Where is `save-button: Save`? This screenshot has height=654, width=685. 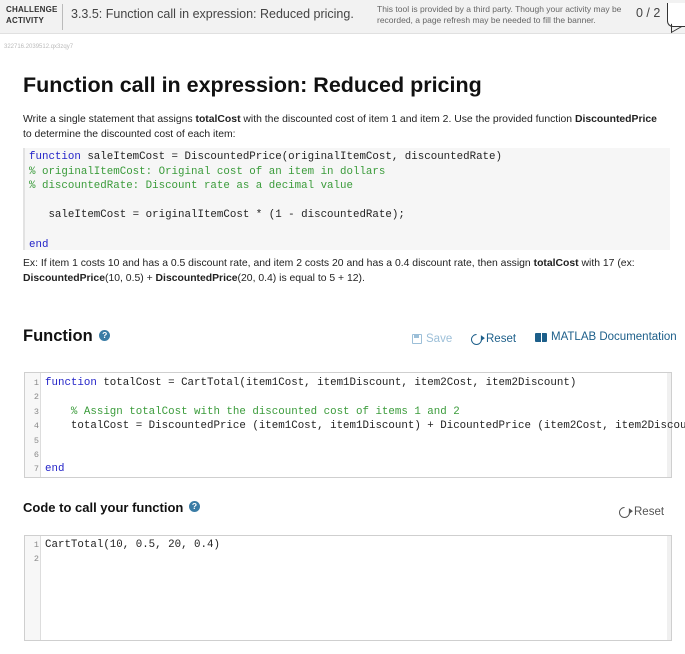
save-button: Save is located at coordinates (432, 339).